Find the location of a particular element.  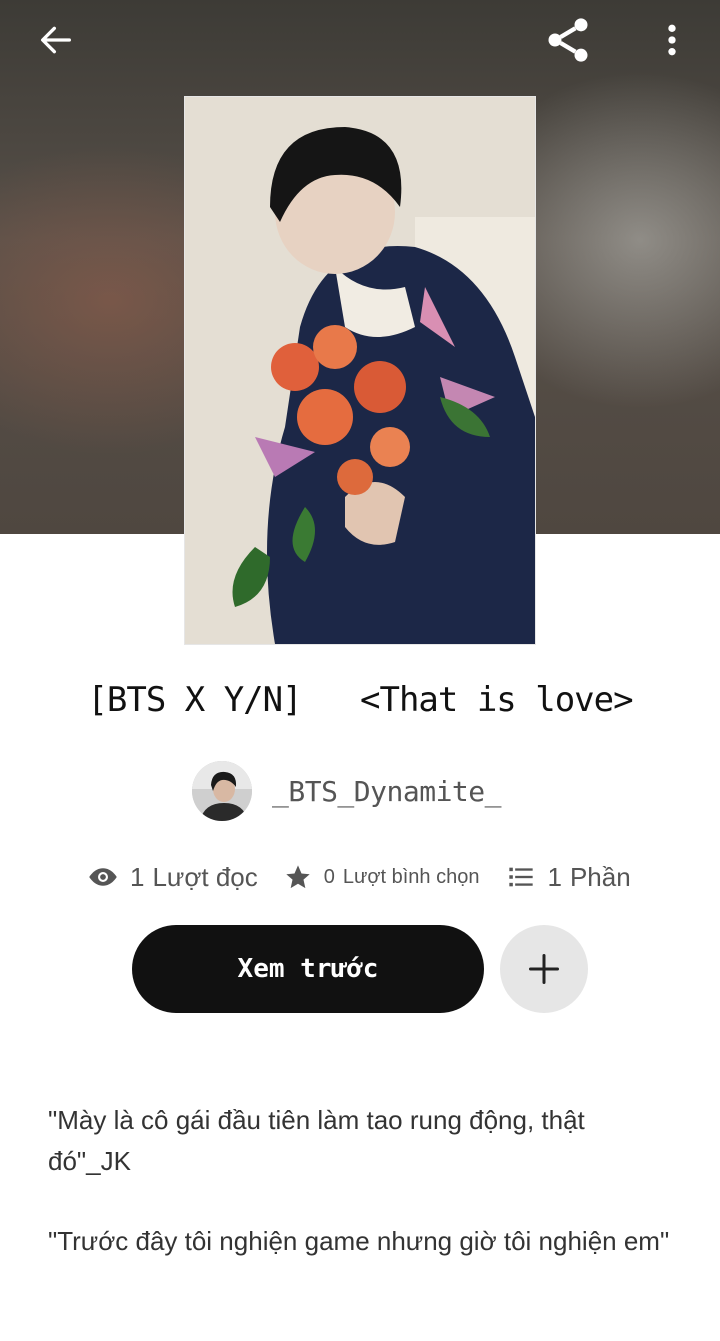

author-avatar is located at coordinates (222, 791).